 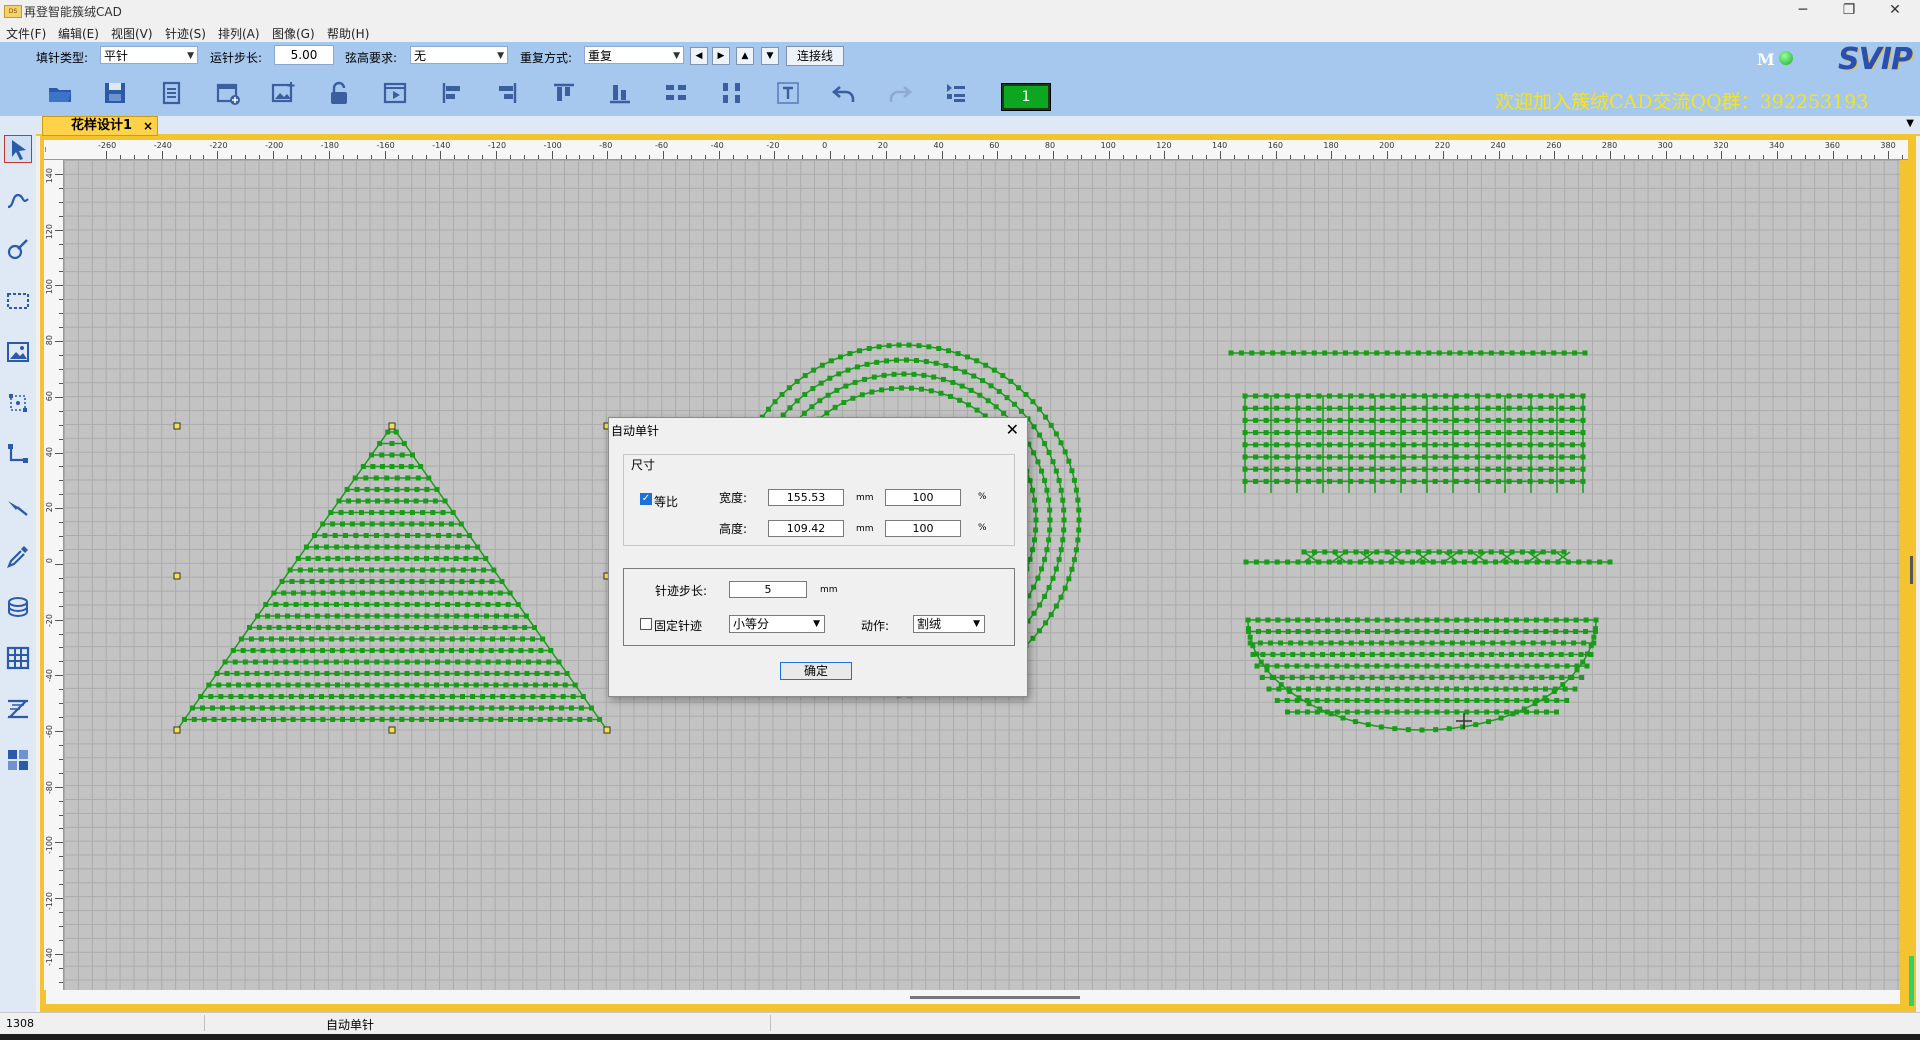 I want to click on prev-button: ◀, so click(x=699, y=56).